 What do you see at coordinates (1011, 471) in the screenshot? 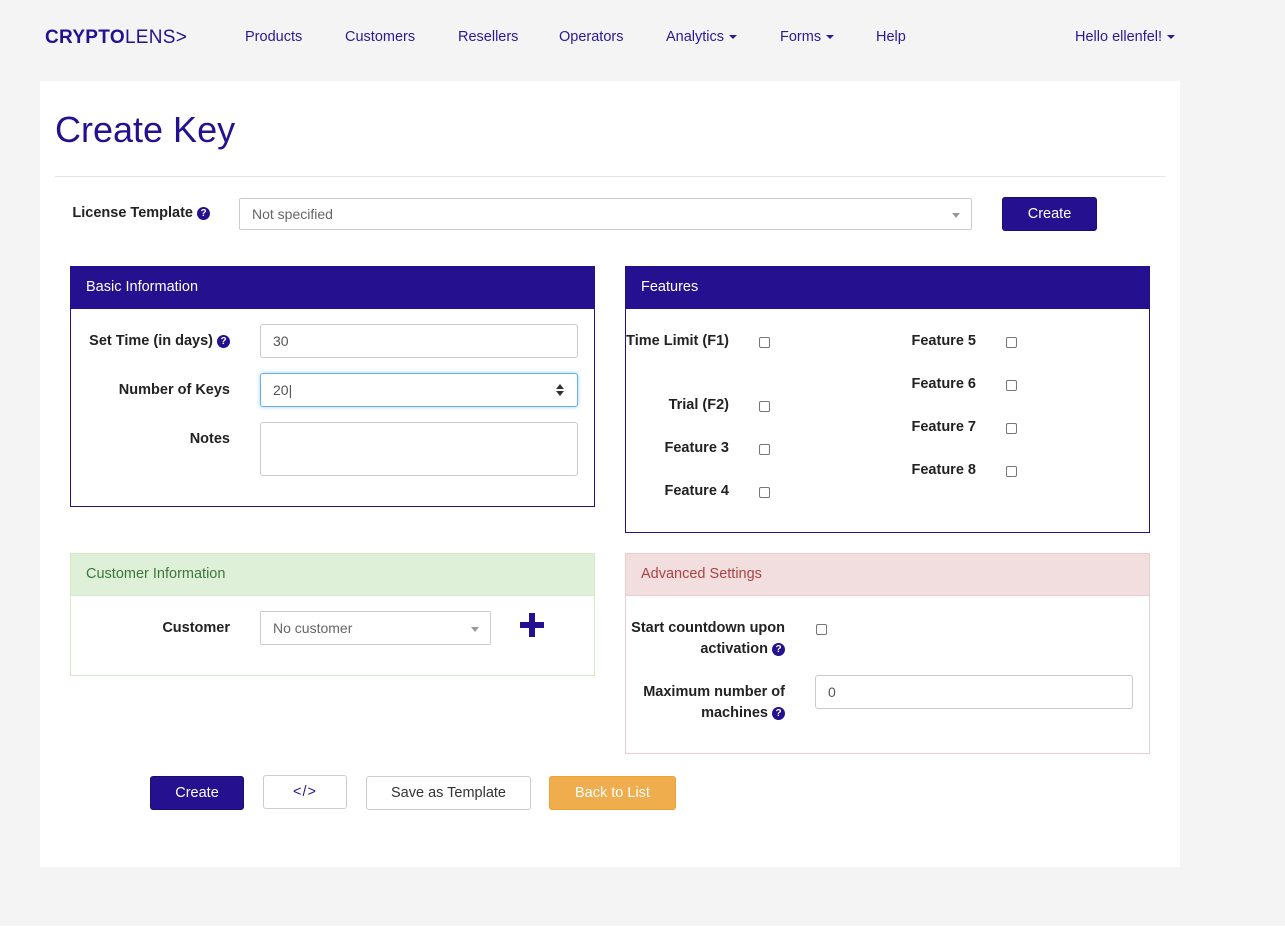
I see `feature-checkbox-f8` at bounding box center [1011, 471].